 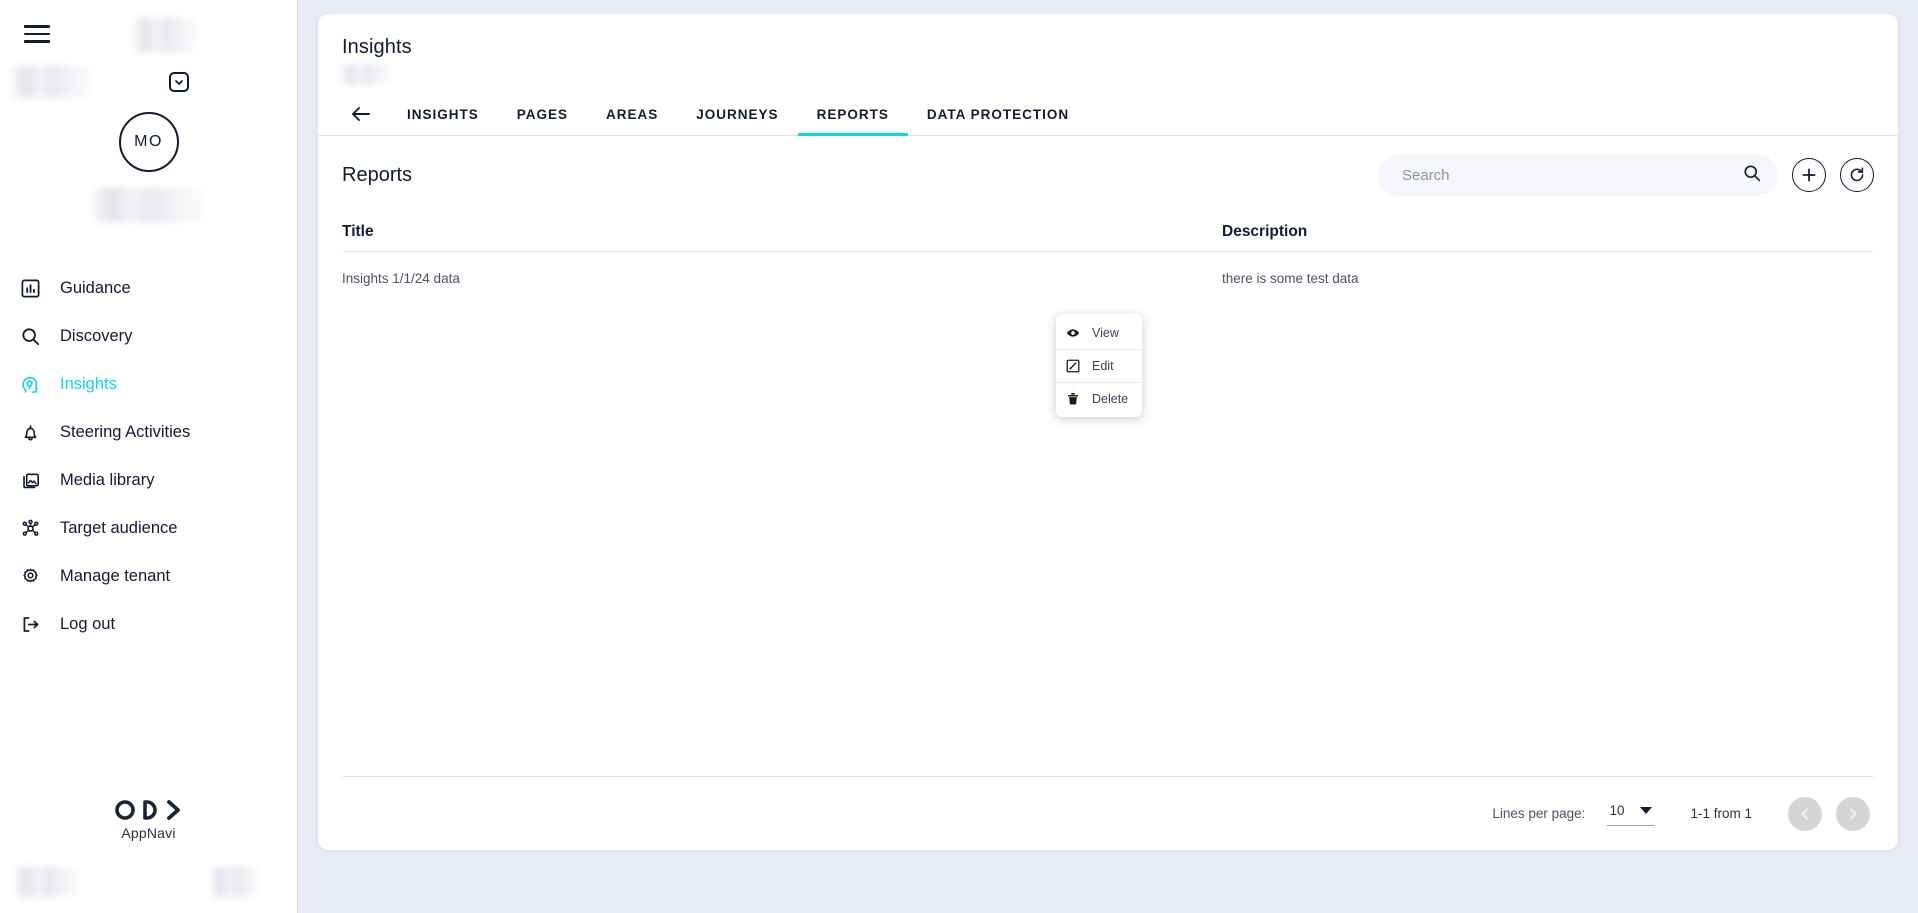 What do you see at coordinates (366, 74) in the screenshot?
I see `subtitle-placeholder` at bounding box center [366, 74].